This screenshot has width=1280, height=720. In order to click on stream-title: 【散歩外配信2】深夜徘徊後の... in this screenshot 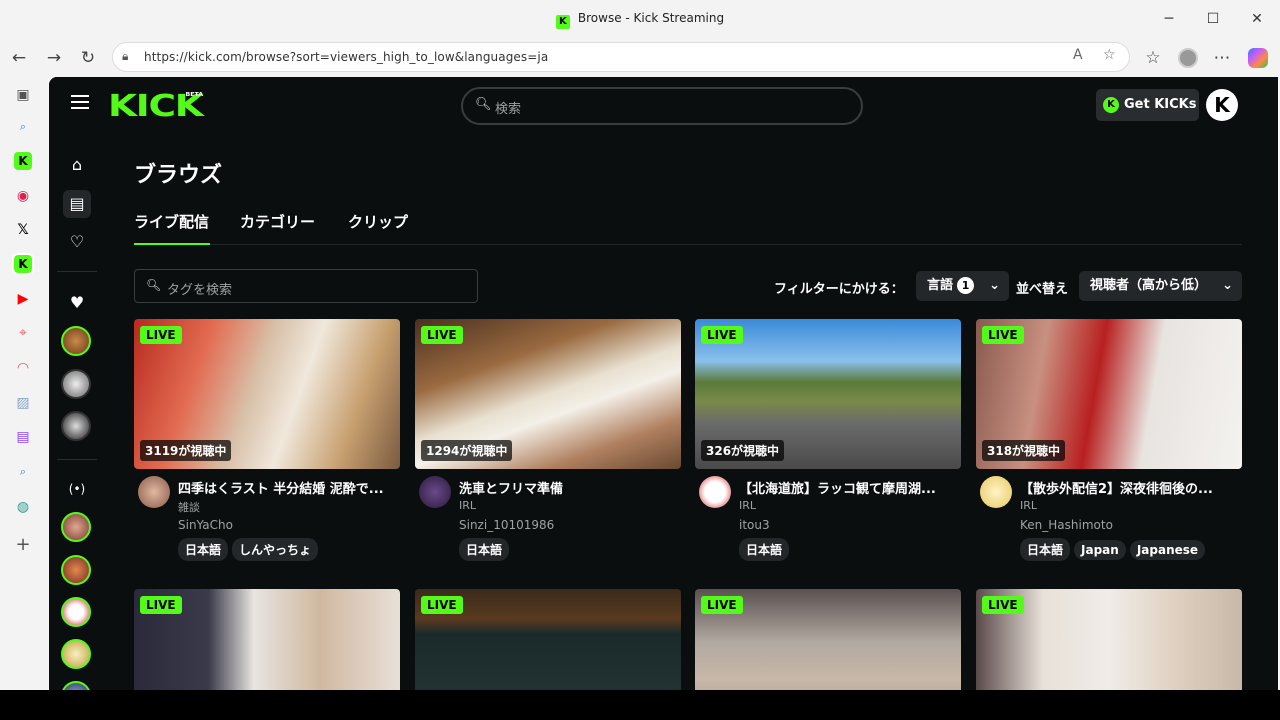, I will do `click(1131, 487)`.